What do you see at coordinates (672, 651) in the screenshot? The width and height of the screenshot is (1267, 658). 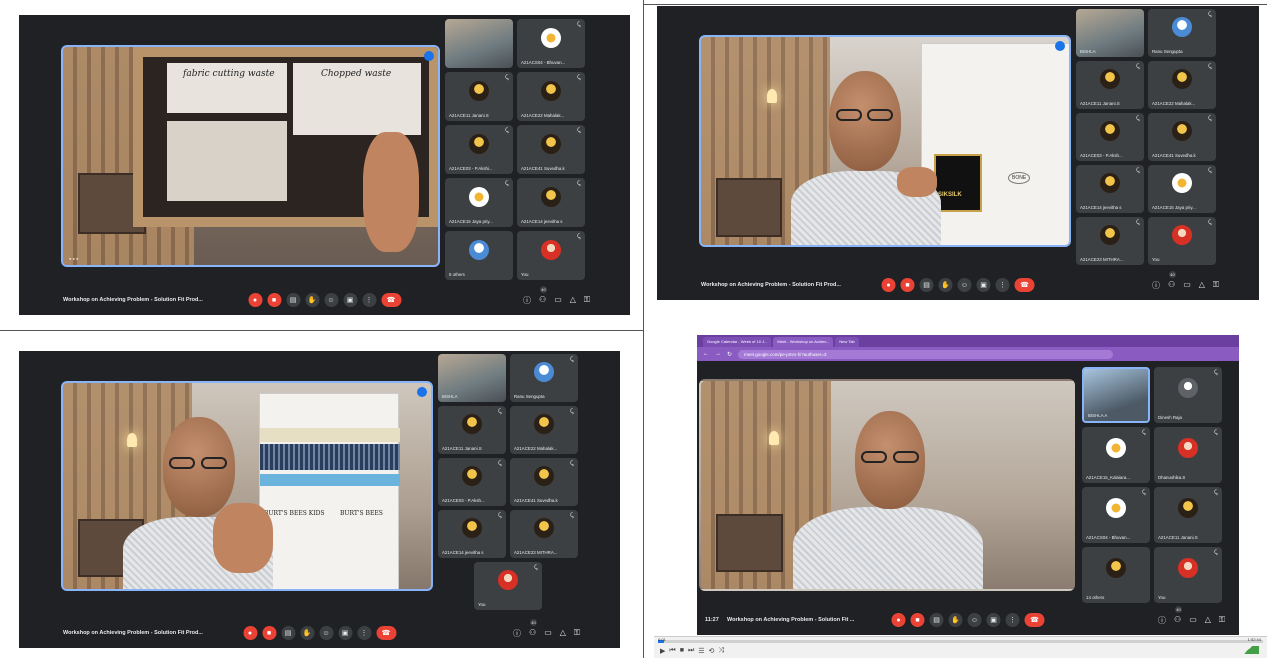 I see `previous-icon: ⏮` at bounding box center [672, 651].